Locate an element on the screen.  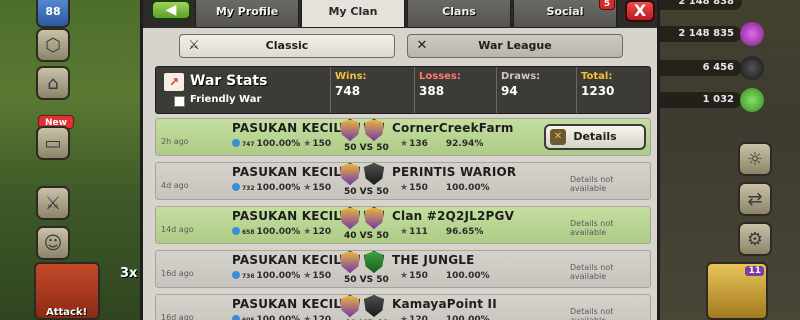
swap-icon: ⇄ is located at coordinates (755, 199).